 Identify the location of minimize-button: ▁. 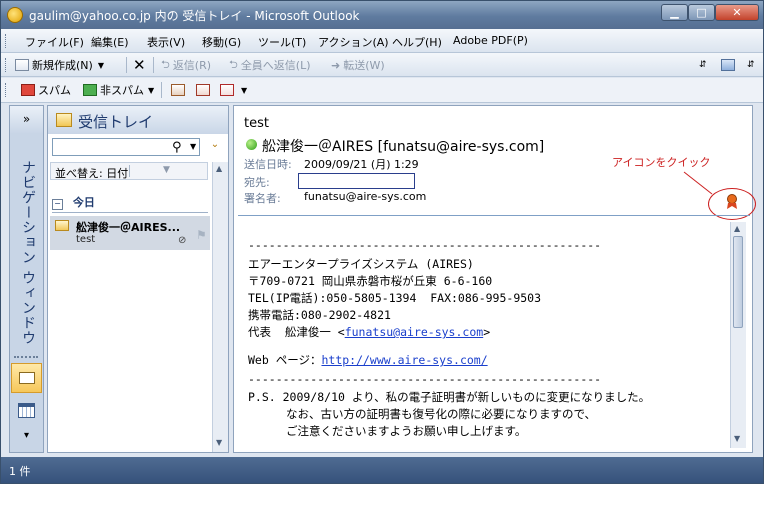
(674, 12).